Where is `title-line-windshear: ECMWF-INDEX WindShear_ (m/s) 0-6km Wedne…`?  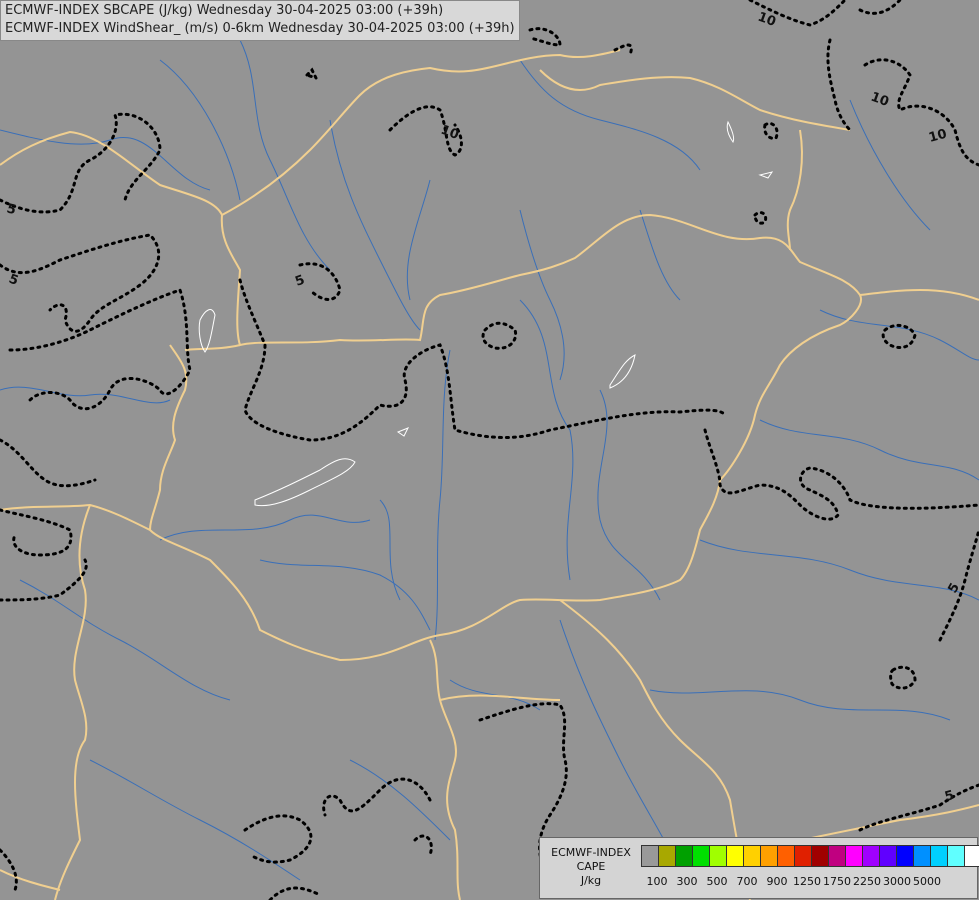 title-line-windshear: ECMWF-INDEX WindShear_ (m/s) 0-6km Wedne… is located at coordinates (260, 28).